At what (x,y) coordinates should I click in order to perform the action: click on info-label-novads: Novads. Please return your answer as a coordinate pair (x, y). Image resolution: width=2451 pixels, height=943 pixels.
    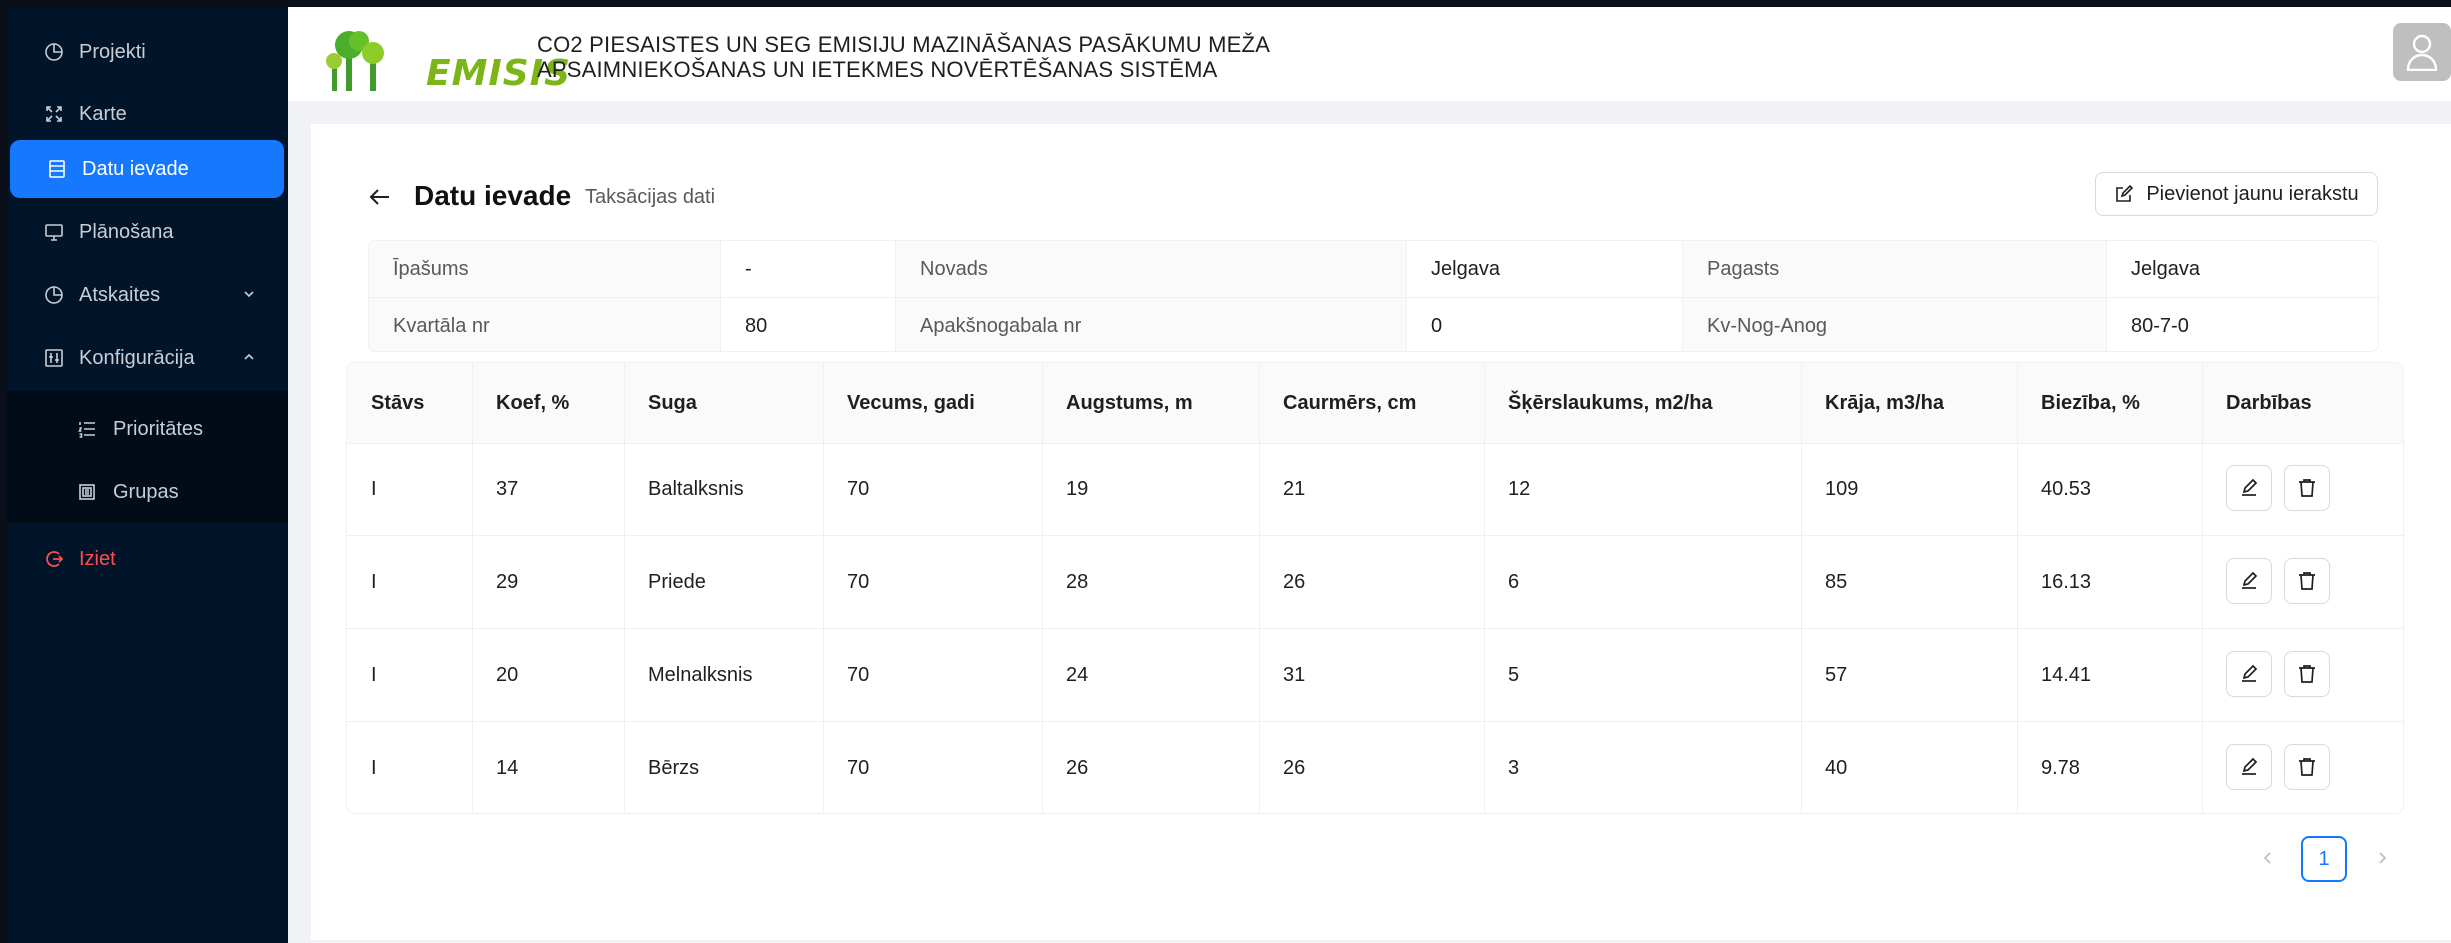
    Looking at the image, I should click on (1151, 269).